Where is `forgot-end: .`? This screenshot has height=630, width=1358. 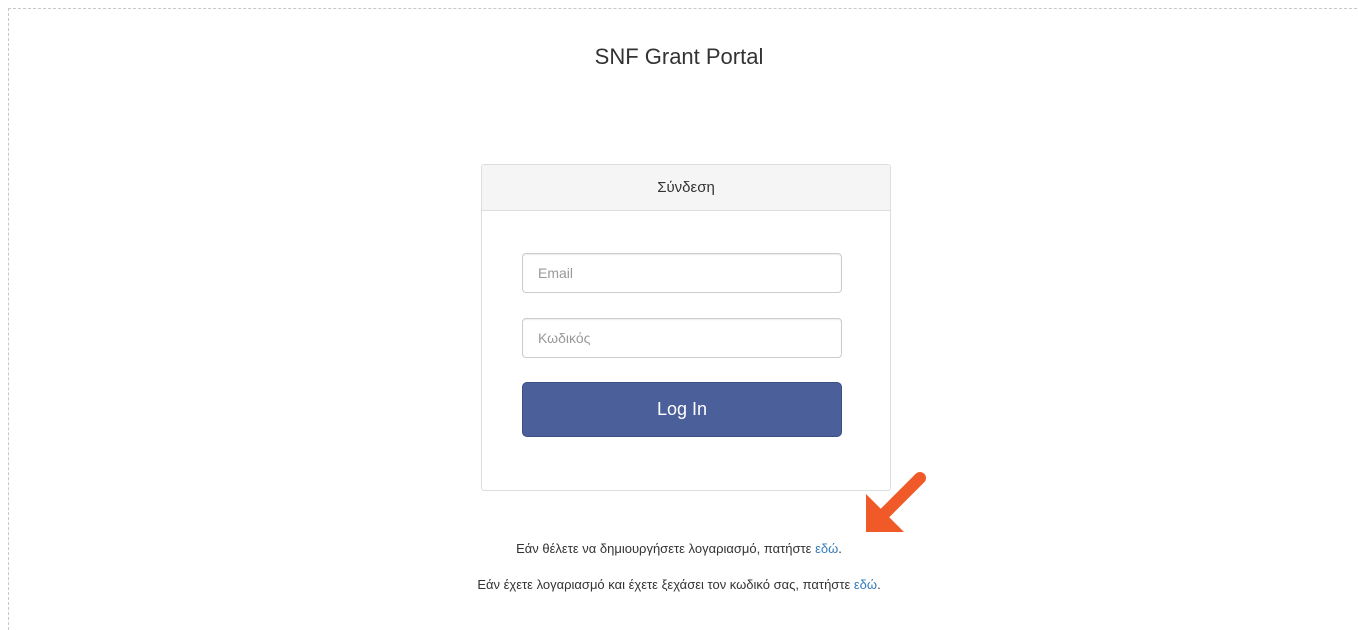
forgot-end: . is located at coordinates (879, 584).